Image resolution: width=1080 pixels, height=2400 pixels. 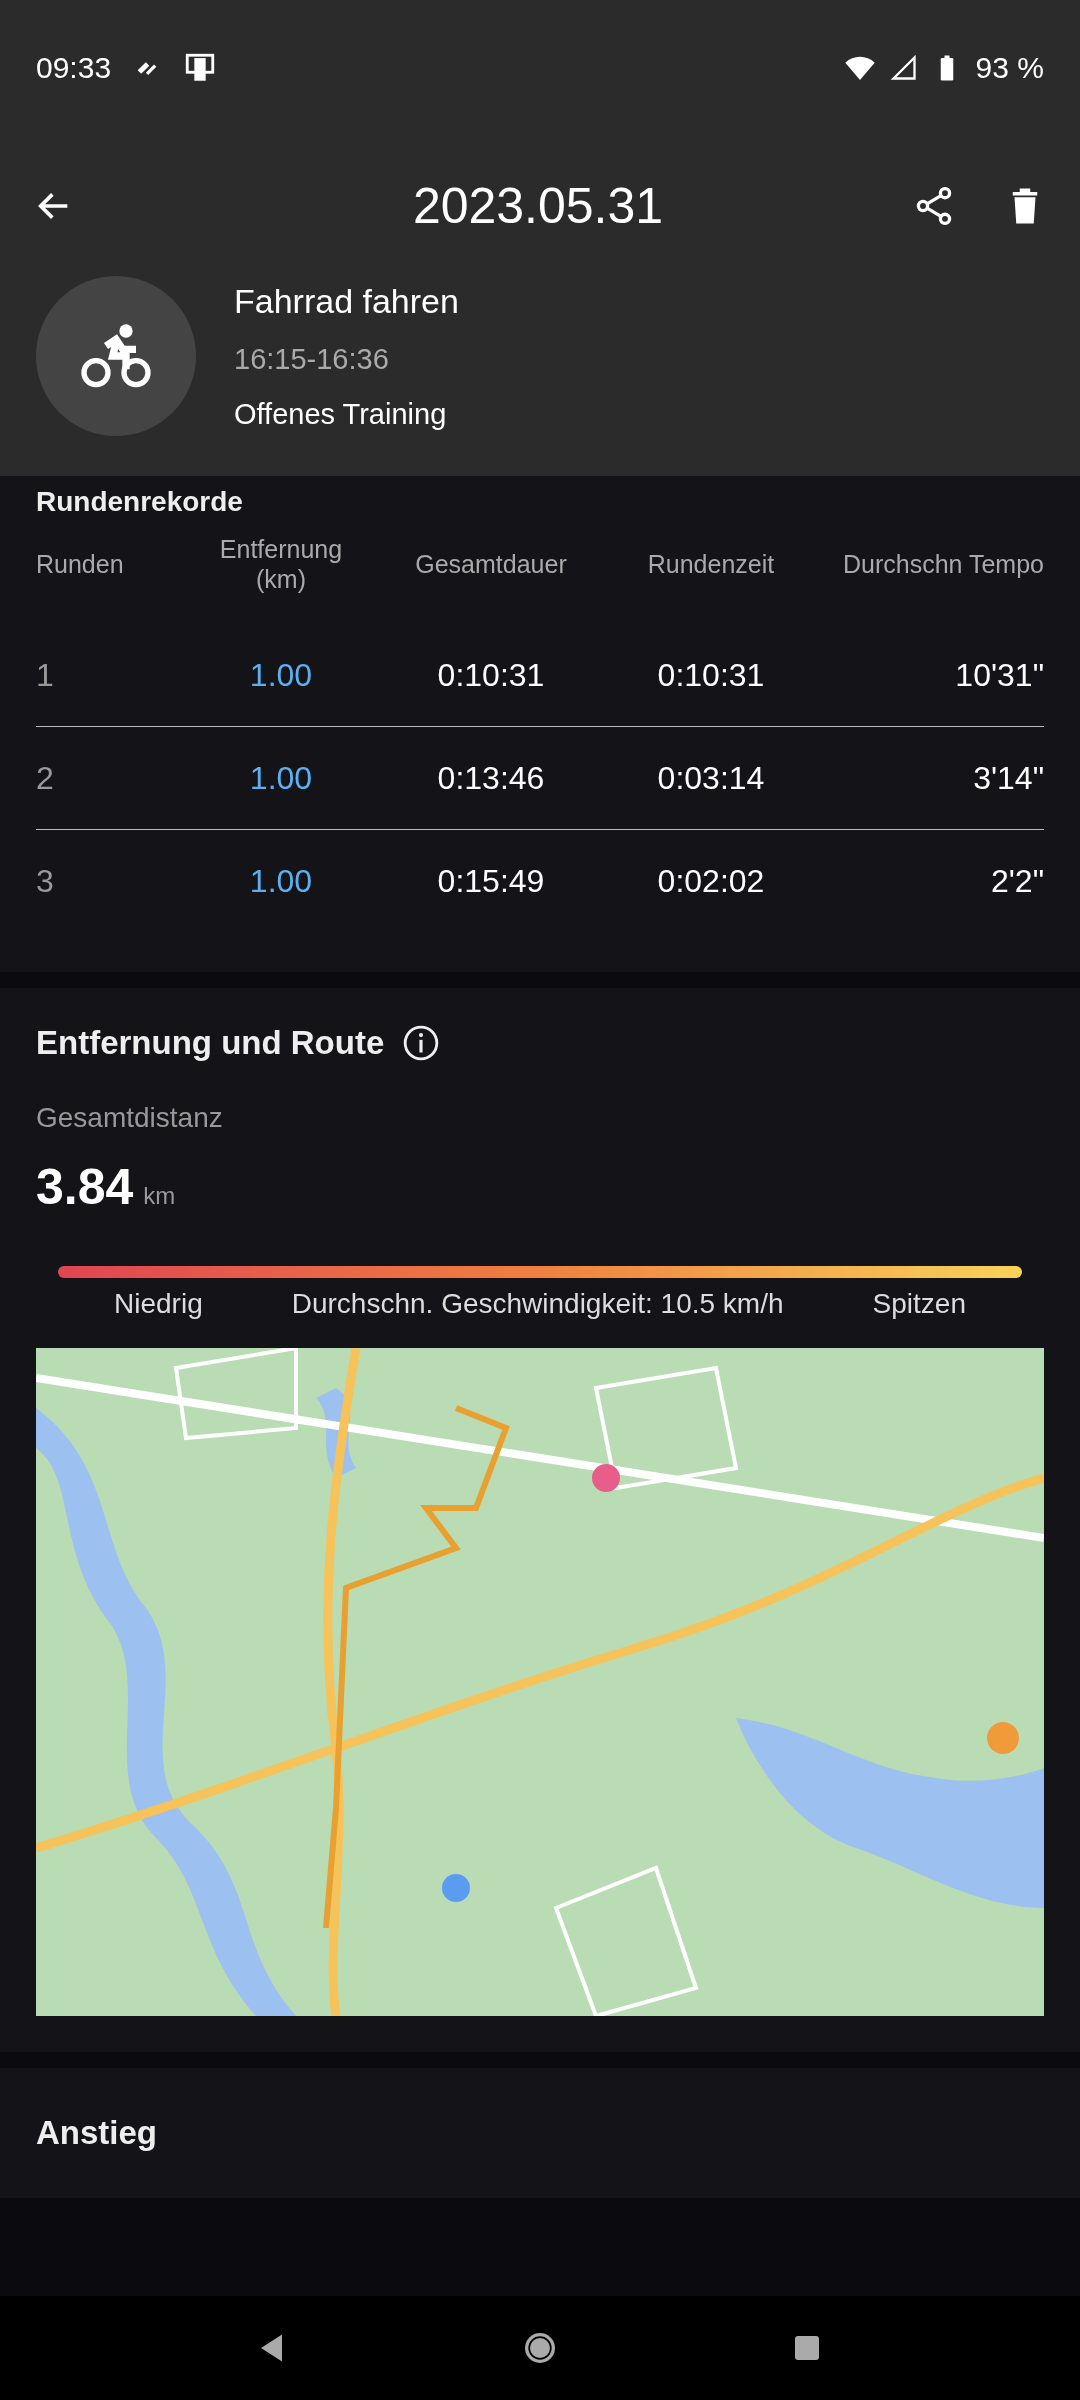 I want to click on table-cell-text: 0:15:49, so click(x=491, y=881).